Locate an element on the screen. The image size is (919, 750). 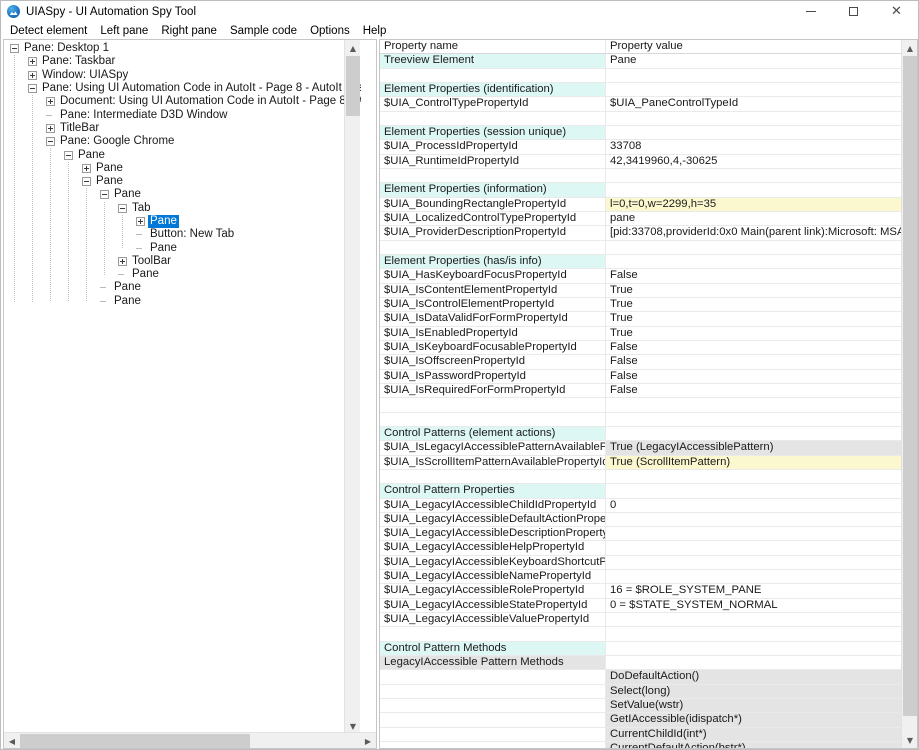
property-grid-row: $UIA_LegacyIAccessibleChildIdPropertyId 0 is located at coordinates (641, 505).